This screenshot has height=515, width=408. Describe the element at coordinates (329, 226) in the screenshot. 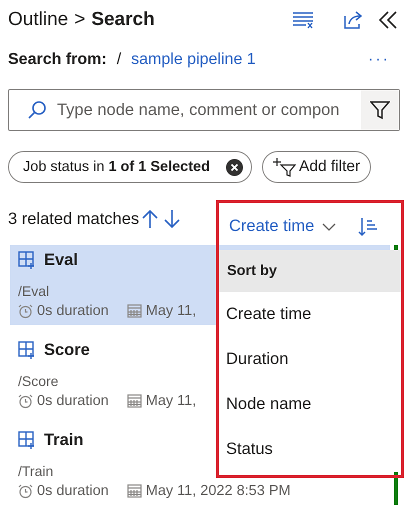

I see `chevron-down-icon` at that location.